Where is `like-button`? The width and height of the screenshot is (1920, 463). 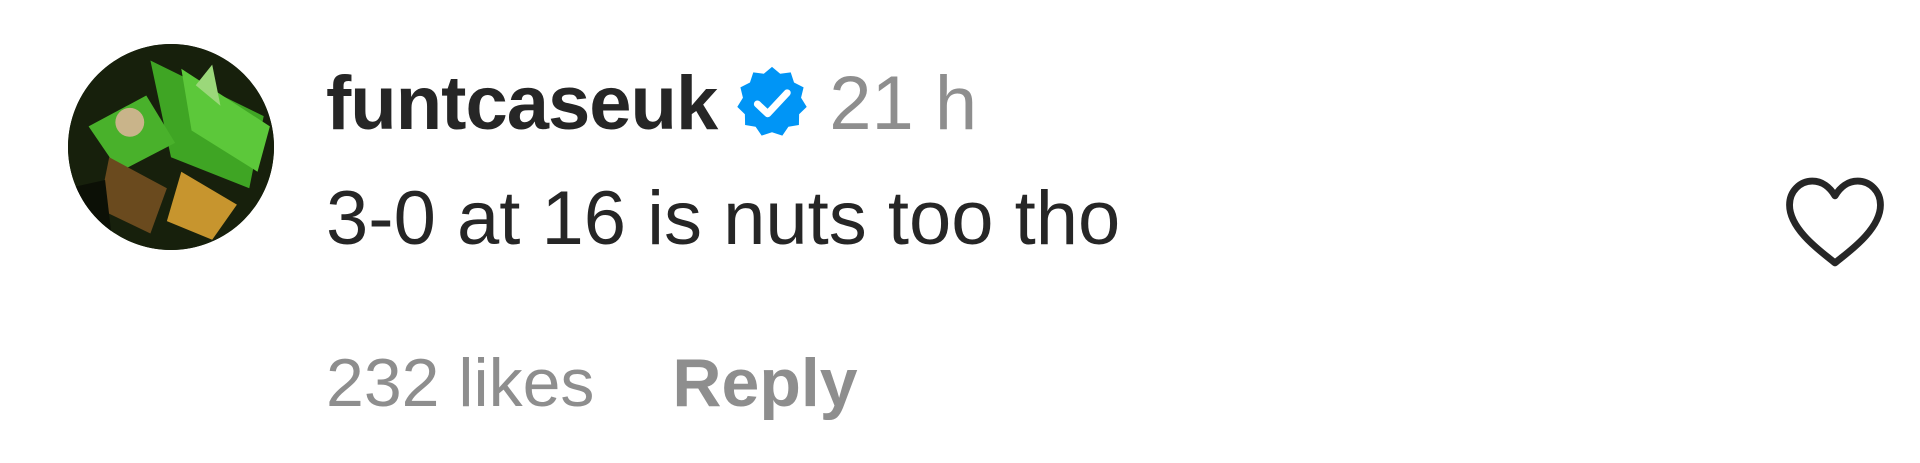
like-button is located at coordinates (1835, 222).